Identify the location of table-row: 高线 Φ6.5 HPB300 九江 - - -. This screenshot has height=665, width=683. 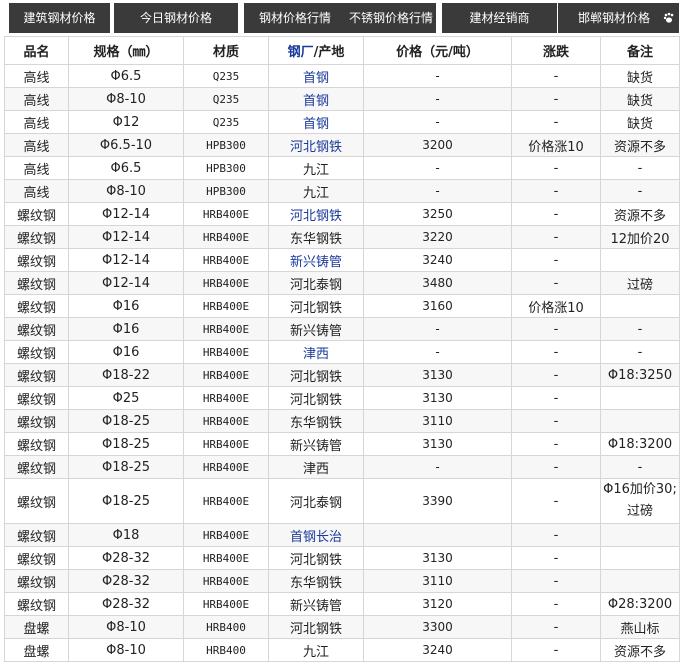
(342, 168).